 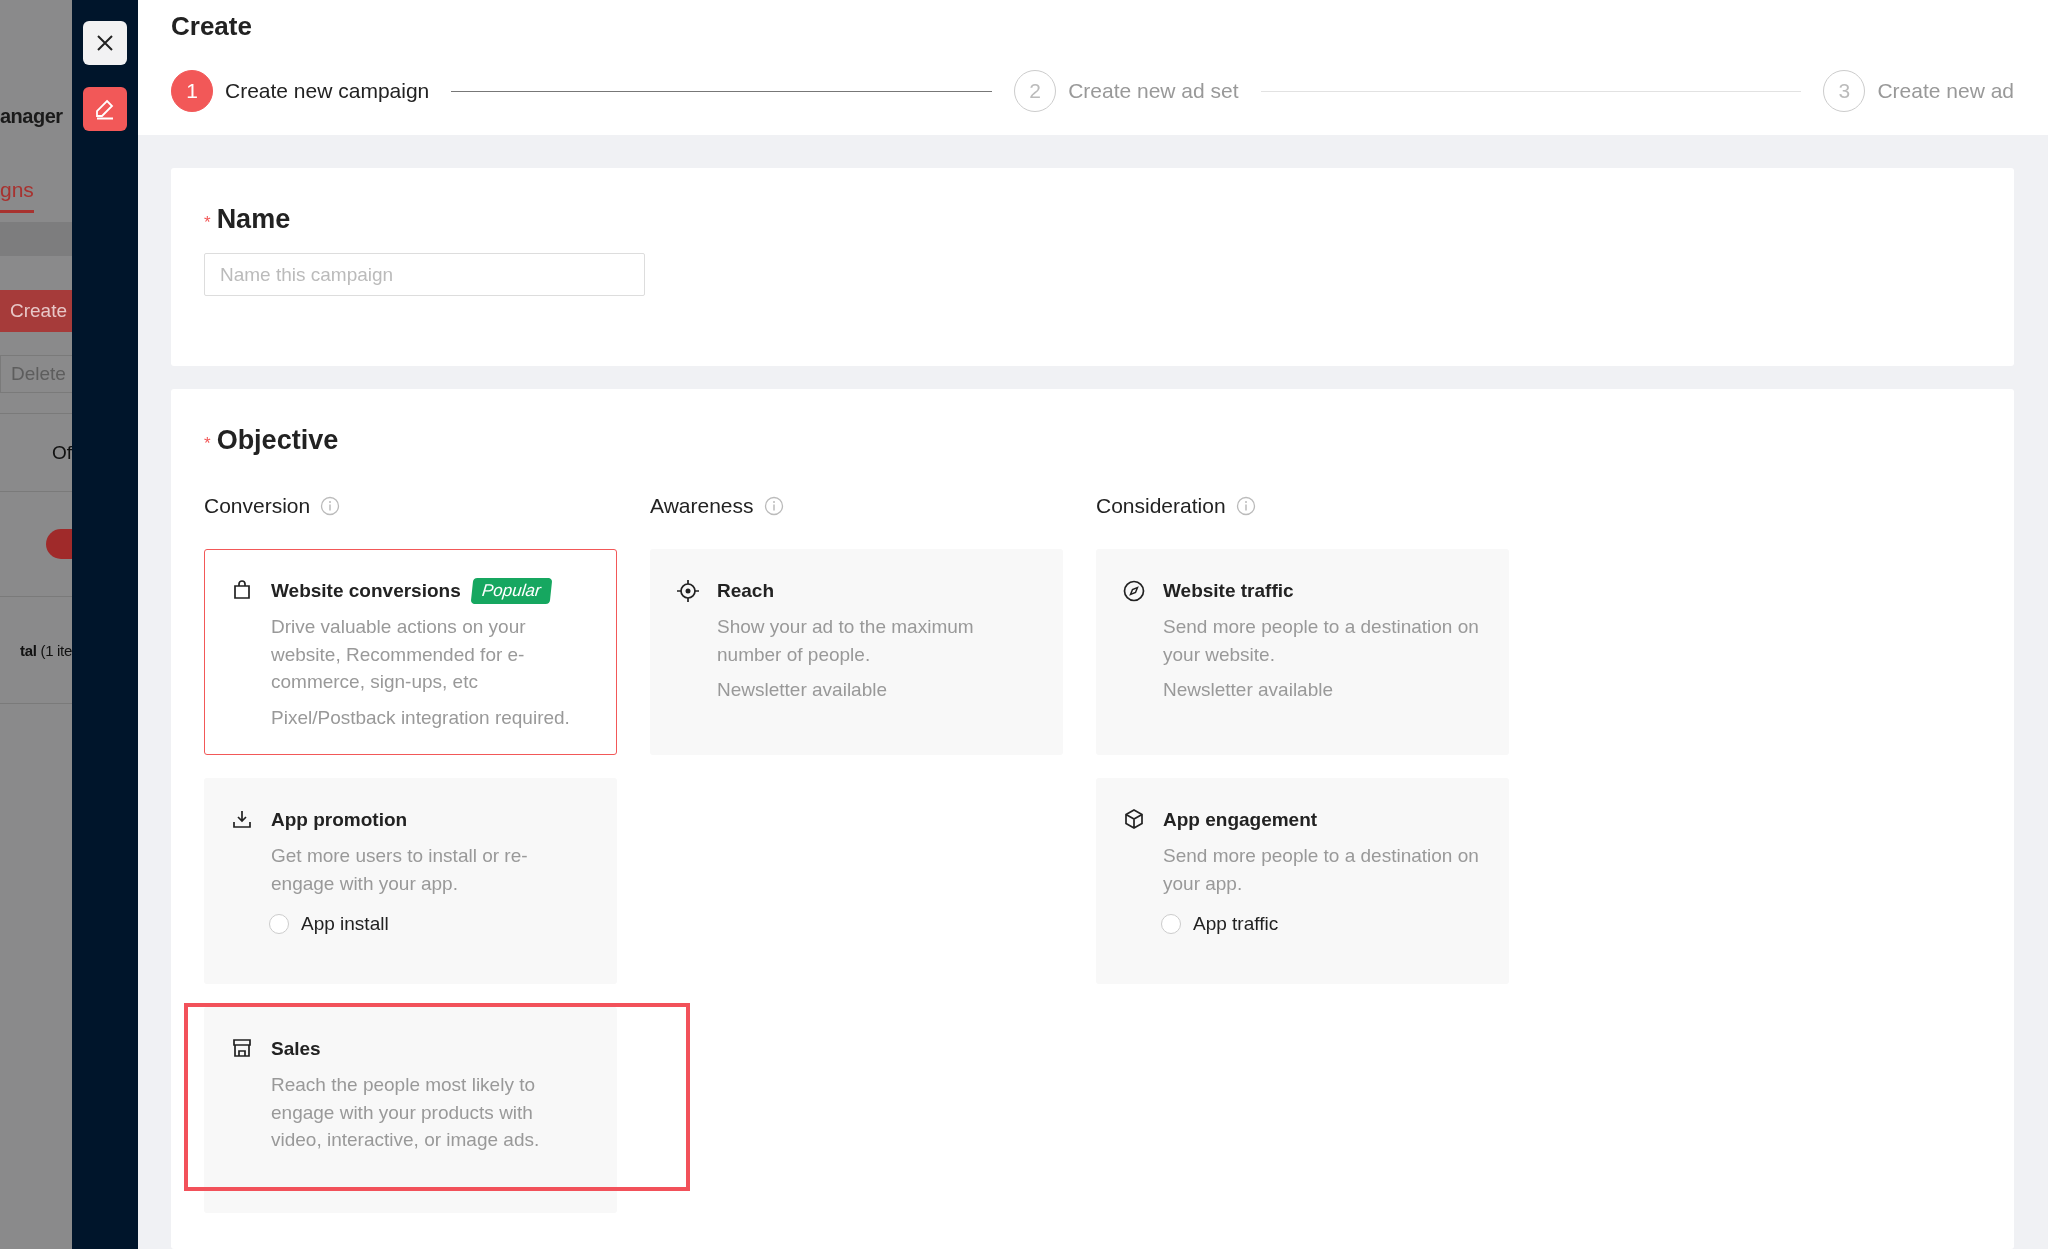 What do you see at coordinates (339, 820) in the screenshot?
I see `card-title: App promotion` at bounding box center [339, 820].